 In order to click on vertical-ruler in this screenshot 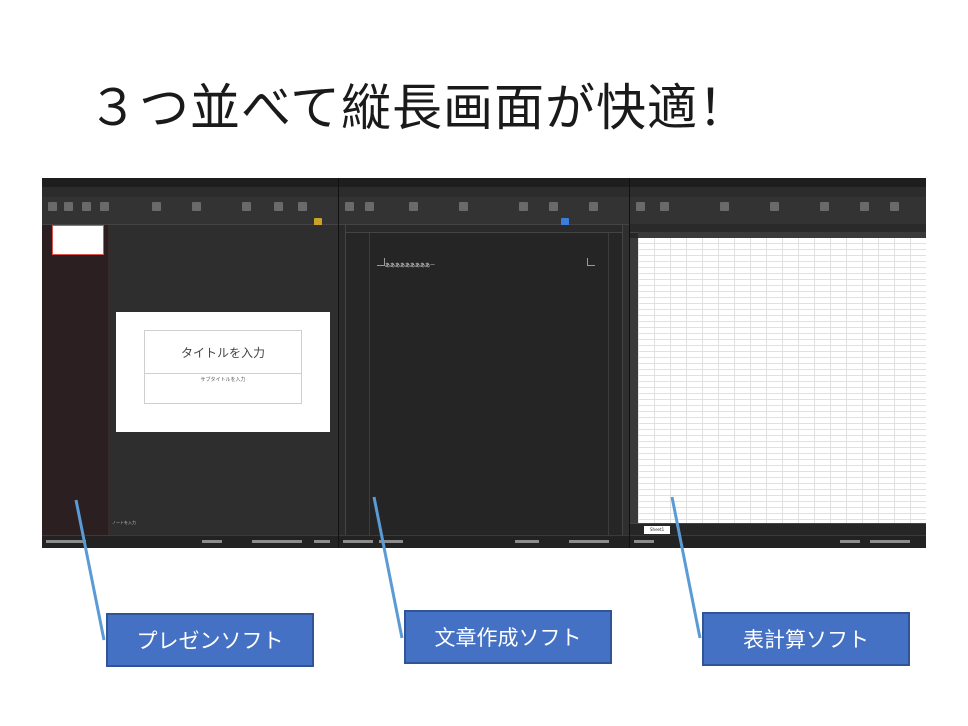, I will do `click(342, 380)`.